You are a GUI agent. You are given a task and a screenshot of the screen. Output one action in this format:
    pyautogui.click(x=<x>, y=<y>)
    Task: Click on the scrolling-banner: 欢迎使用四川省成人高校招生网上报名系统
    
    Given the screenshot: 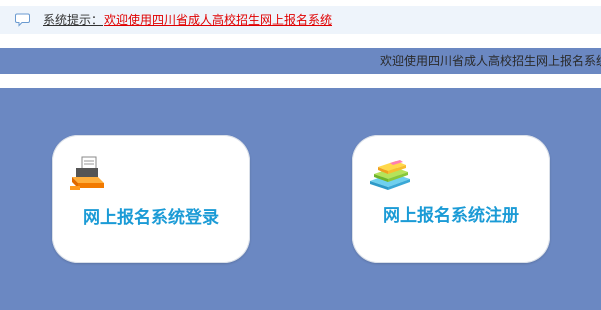 What is the action you would take?
    pyautogui.click(x=300, y=61)
    